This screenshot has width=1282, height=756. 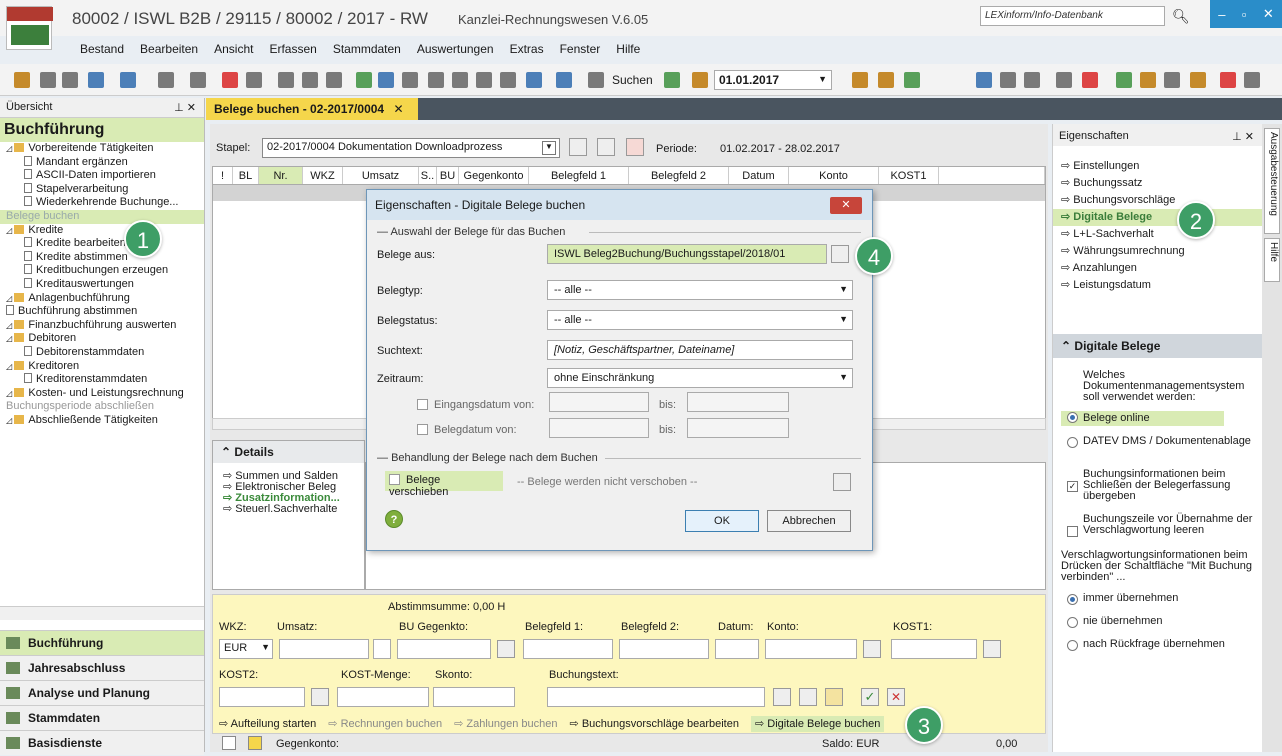 I want to click on copy-icon, so click(x=310, y=80).